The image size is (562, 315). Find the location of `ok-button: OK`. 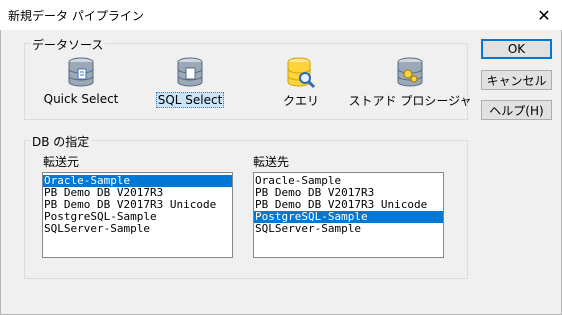

ok-button: OK is located at coordinates (516, 49).